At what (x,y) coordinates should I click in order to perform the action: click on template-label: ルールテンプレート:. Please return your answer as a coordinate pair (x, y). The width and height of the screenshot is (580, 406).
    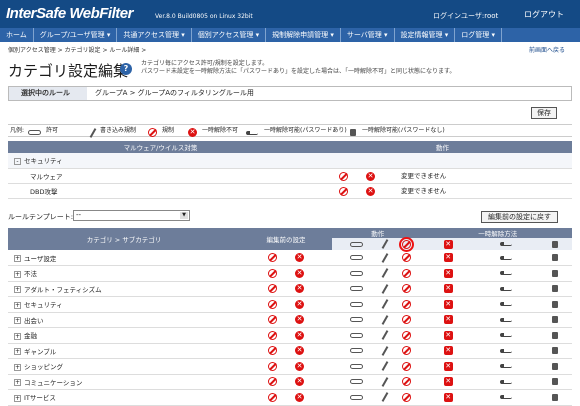
    Looking at the image, I should click on (41, 217).